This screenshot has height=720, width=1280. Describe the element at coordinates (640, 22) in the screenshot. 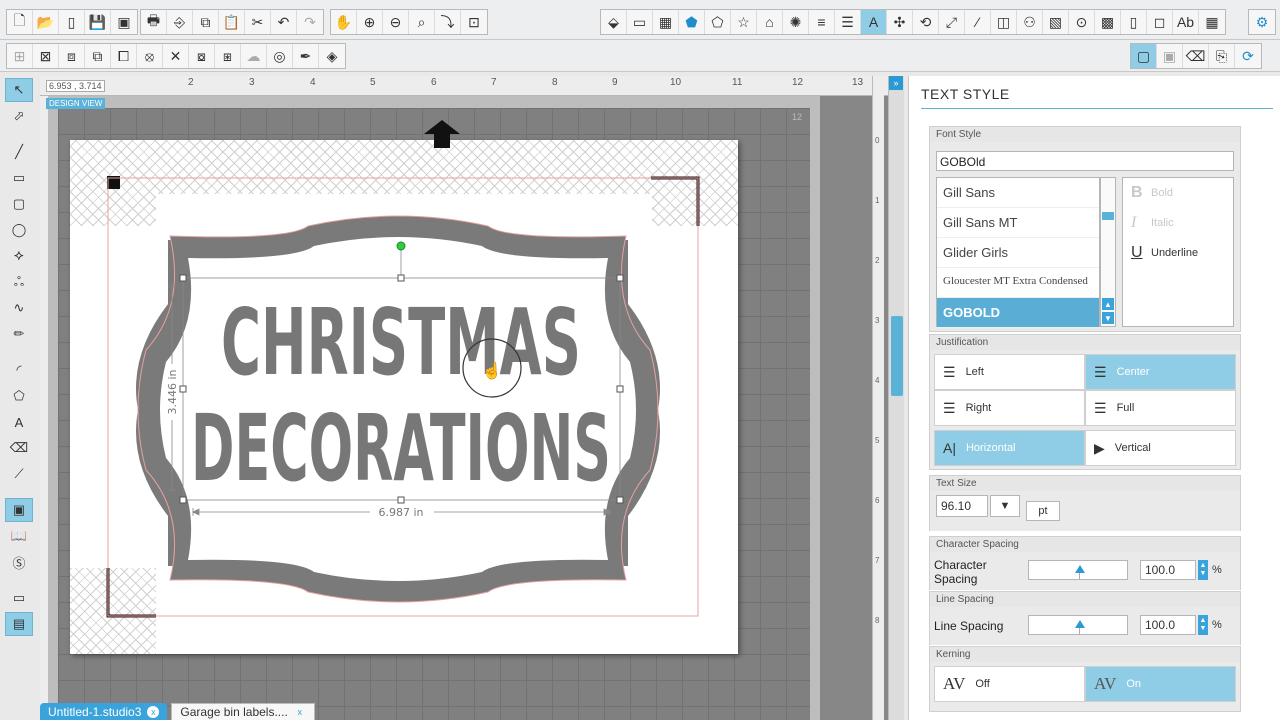

I see `page-setup-icon: ▭` at that location.